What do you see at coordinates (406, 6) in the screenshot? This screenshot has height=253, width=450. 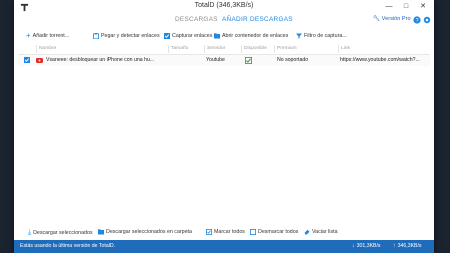 I see `maximize-button: □` at bounding box center [406, 6].